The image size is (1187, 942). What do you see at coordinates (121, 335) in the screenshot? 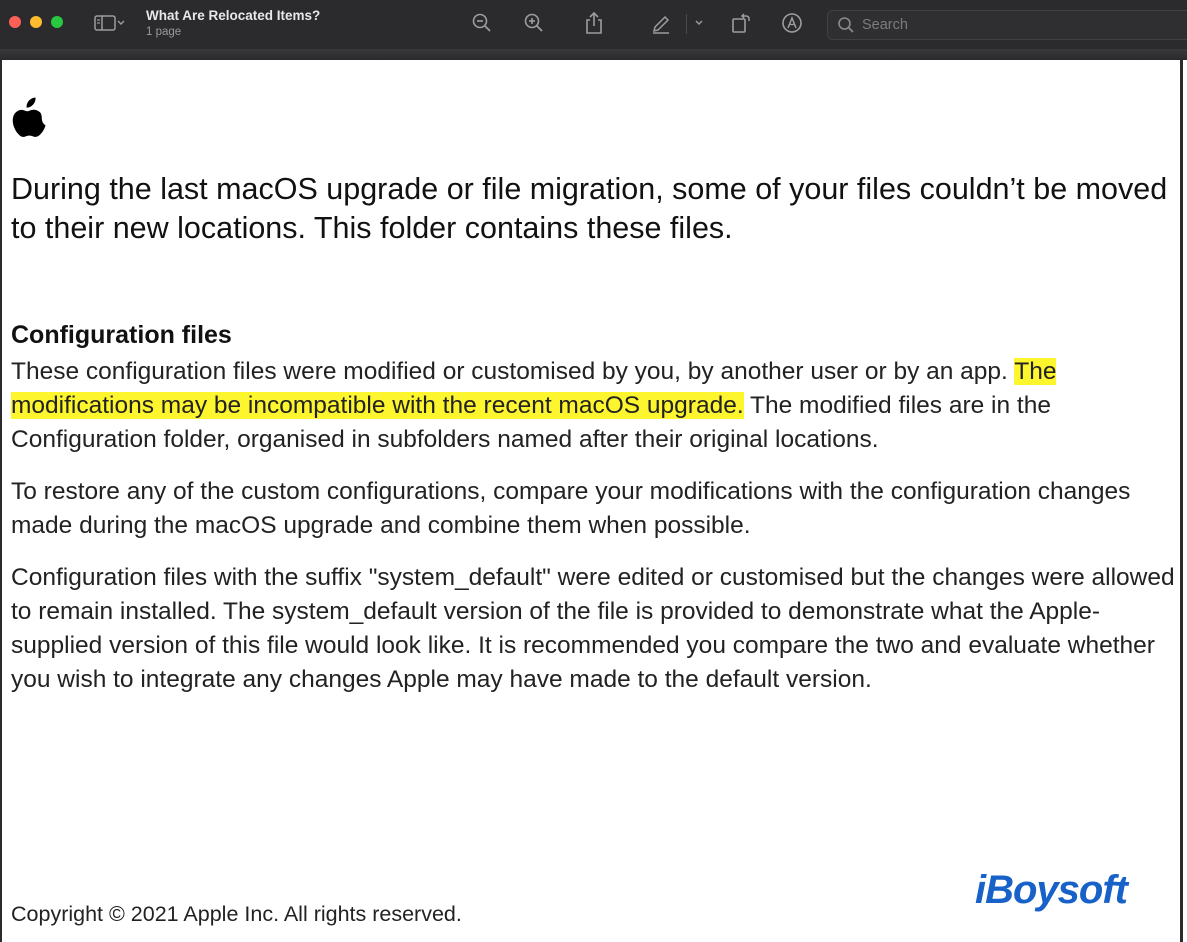
I see `section-heading: Configuration files` at bounding box center [121, 335].